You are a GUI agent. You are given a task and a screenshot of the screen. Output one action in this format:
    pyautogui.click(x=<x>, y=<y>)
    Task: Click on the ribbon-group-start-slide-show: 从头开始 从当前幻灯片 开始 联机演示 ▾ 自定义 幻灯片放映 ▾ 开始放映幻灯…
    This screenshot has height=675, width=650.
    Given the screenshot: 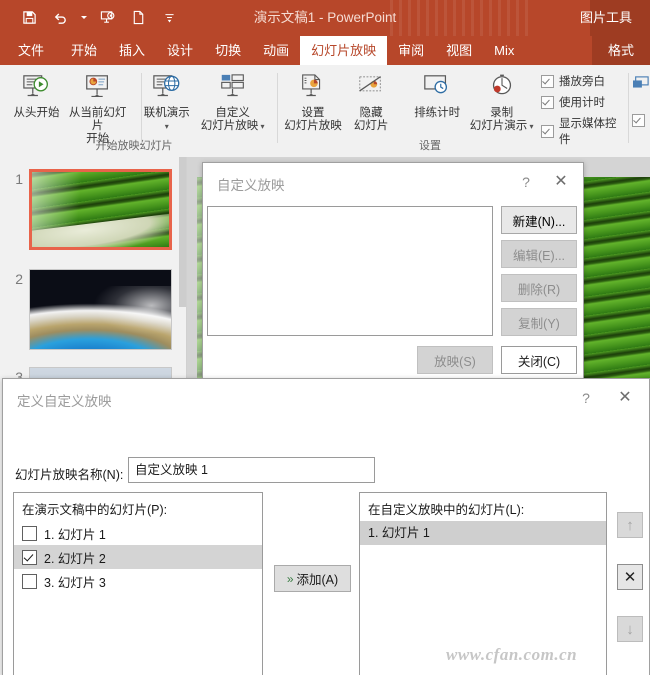 What is the action you would take?
    pyautogui.click(x=134, y=111)
    